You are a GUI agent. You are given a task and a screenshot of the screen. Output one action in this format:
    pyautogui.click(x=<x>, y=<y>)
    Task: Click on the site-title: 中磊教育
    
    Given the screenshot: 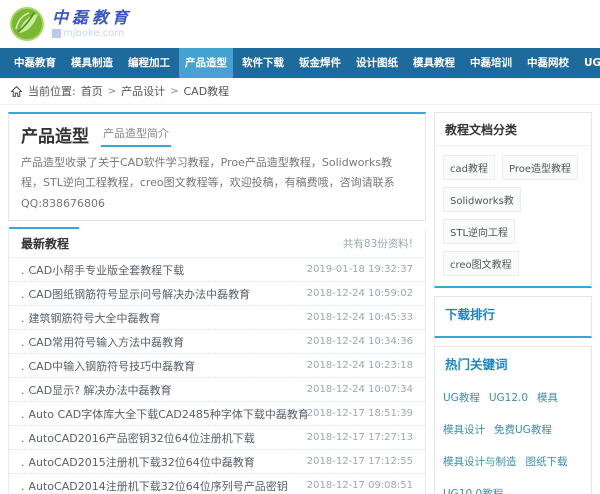 What is the action you would take?
    pyautogui.click(x=92, y=18)
    